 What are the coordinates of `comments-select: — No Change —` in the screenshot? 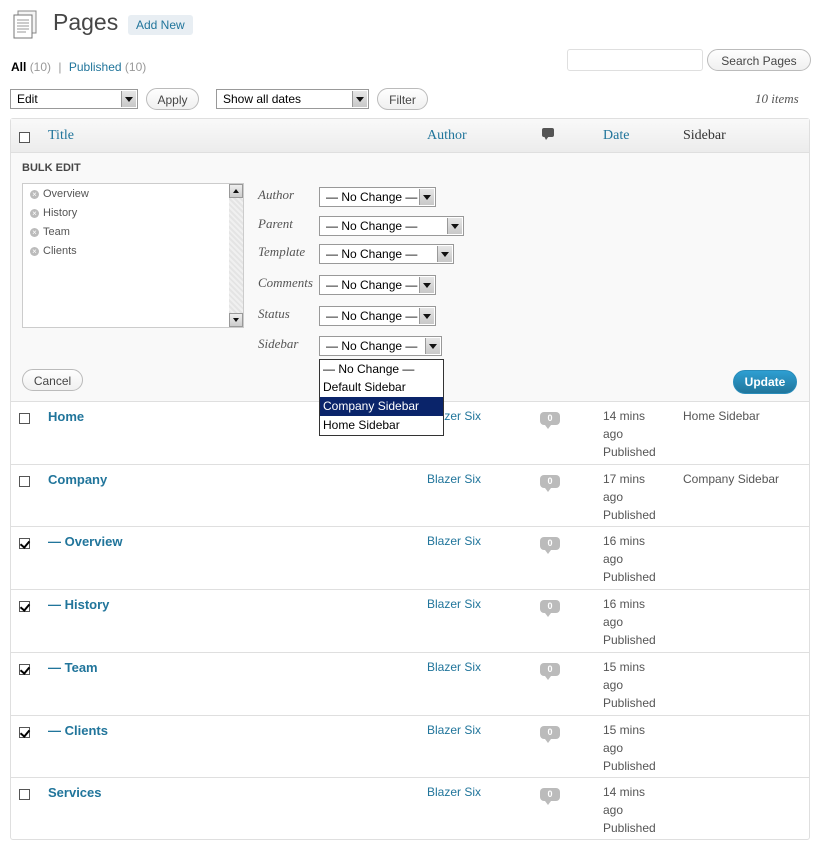 It's located at (377, 285).